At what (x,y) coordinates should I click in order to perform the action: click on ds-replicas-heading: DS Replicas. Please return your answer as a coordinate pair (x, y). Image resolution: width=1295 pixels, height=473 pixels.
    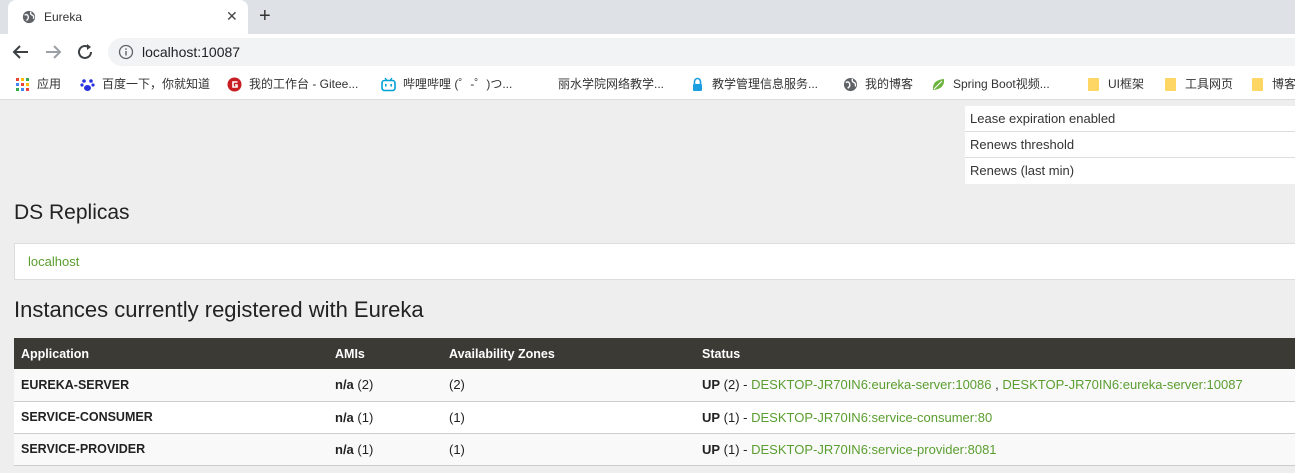
    Looking at the image, I should click on (72, 212).